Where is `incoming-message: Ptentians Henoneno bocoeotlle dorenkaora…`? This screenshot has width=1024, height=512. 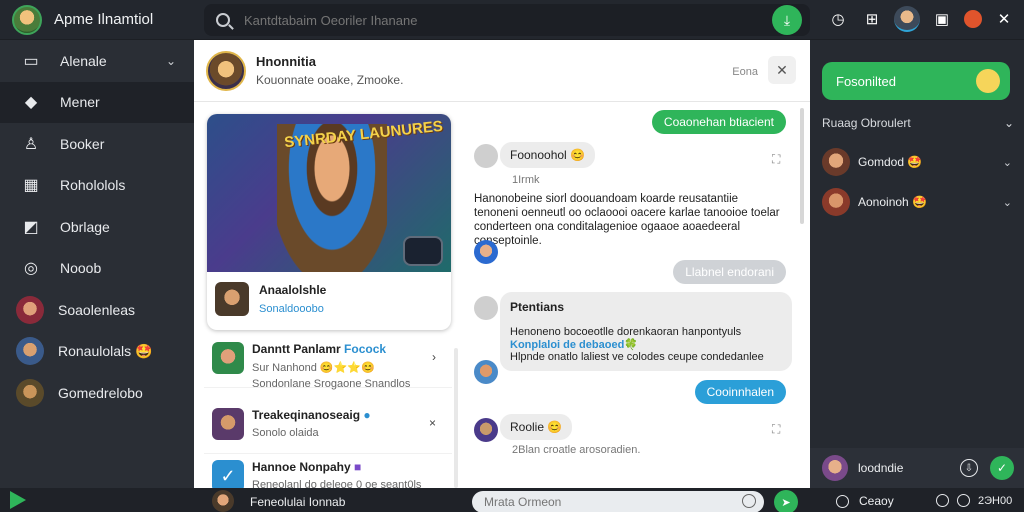 incoming-message: Ptentians Henoneno bocoeotlle dorenkaora… is located at coordinates (646, 331).